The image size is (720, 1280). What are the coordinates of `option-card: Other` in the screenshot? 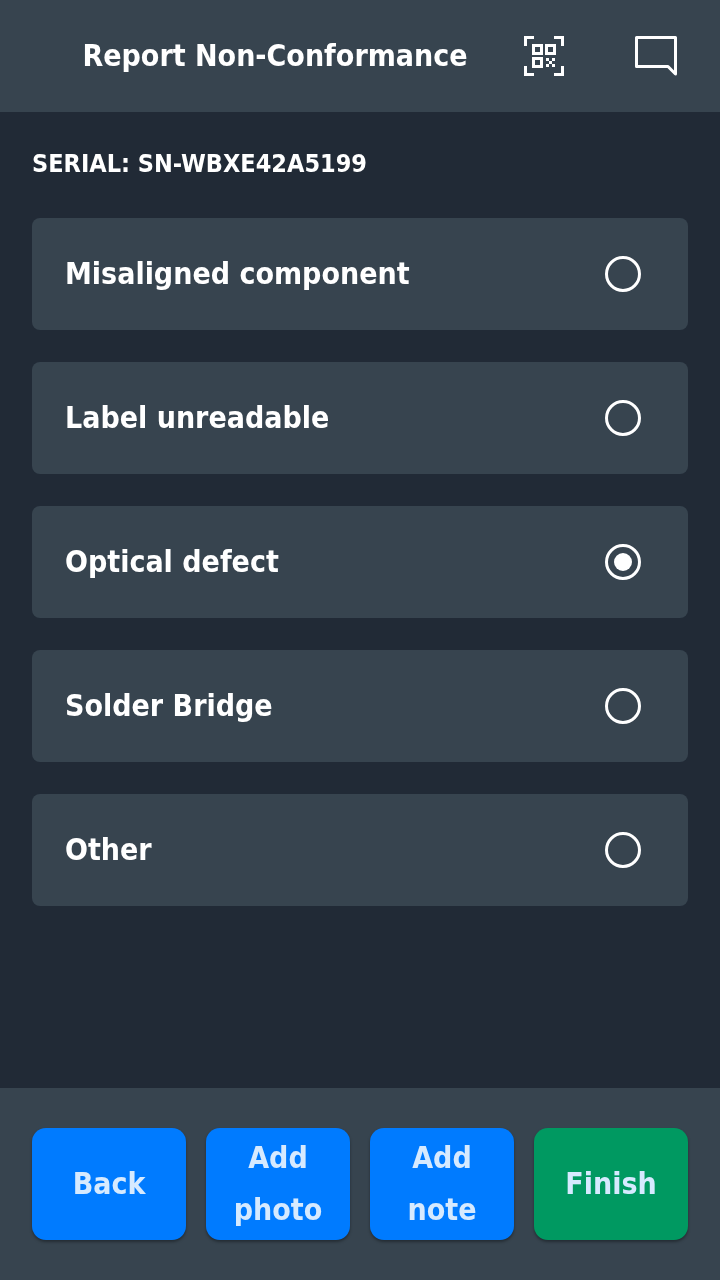 It's located at (360, 850).